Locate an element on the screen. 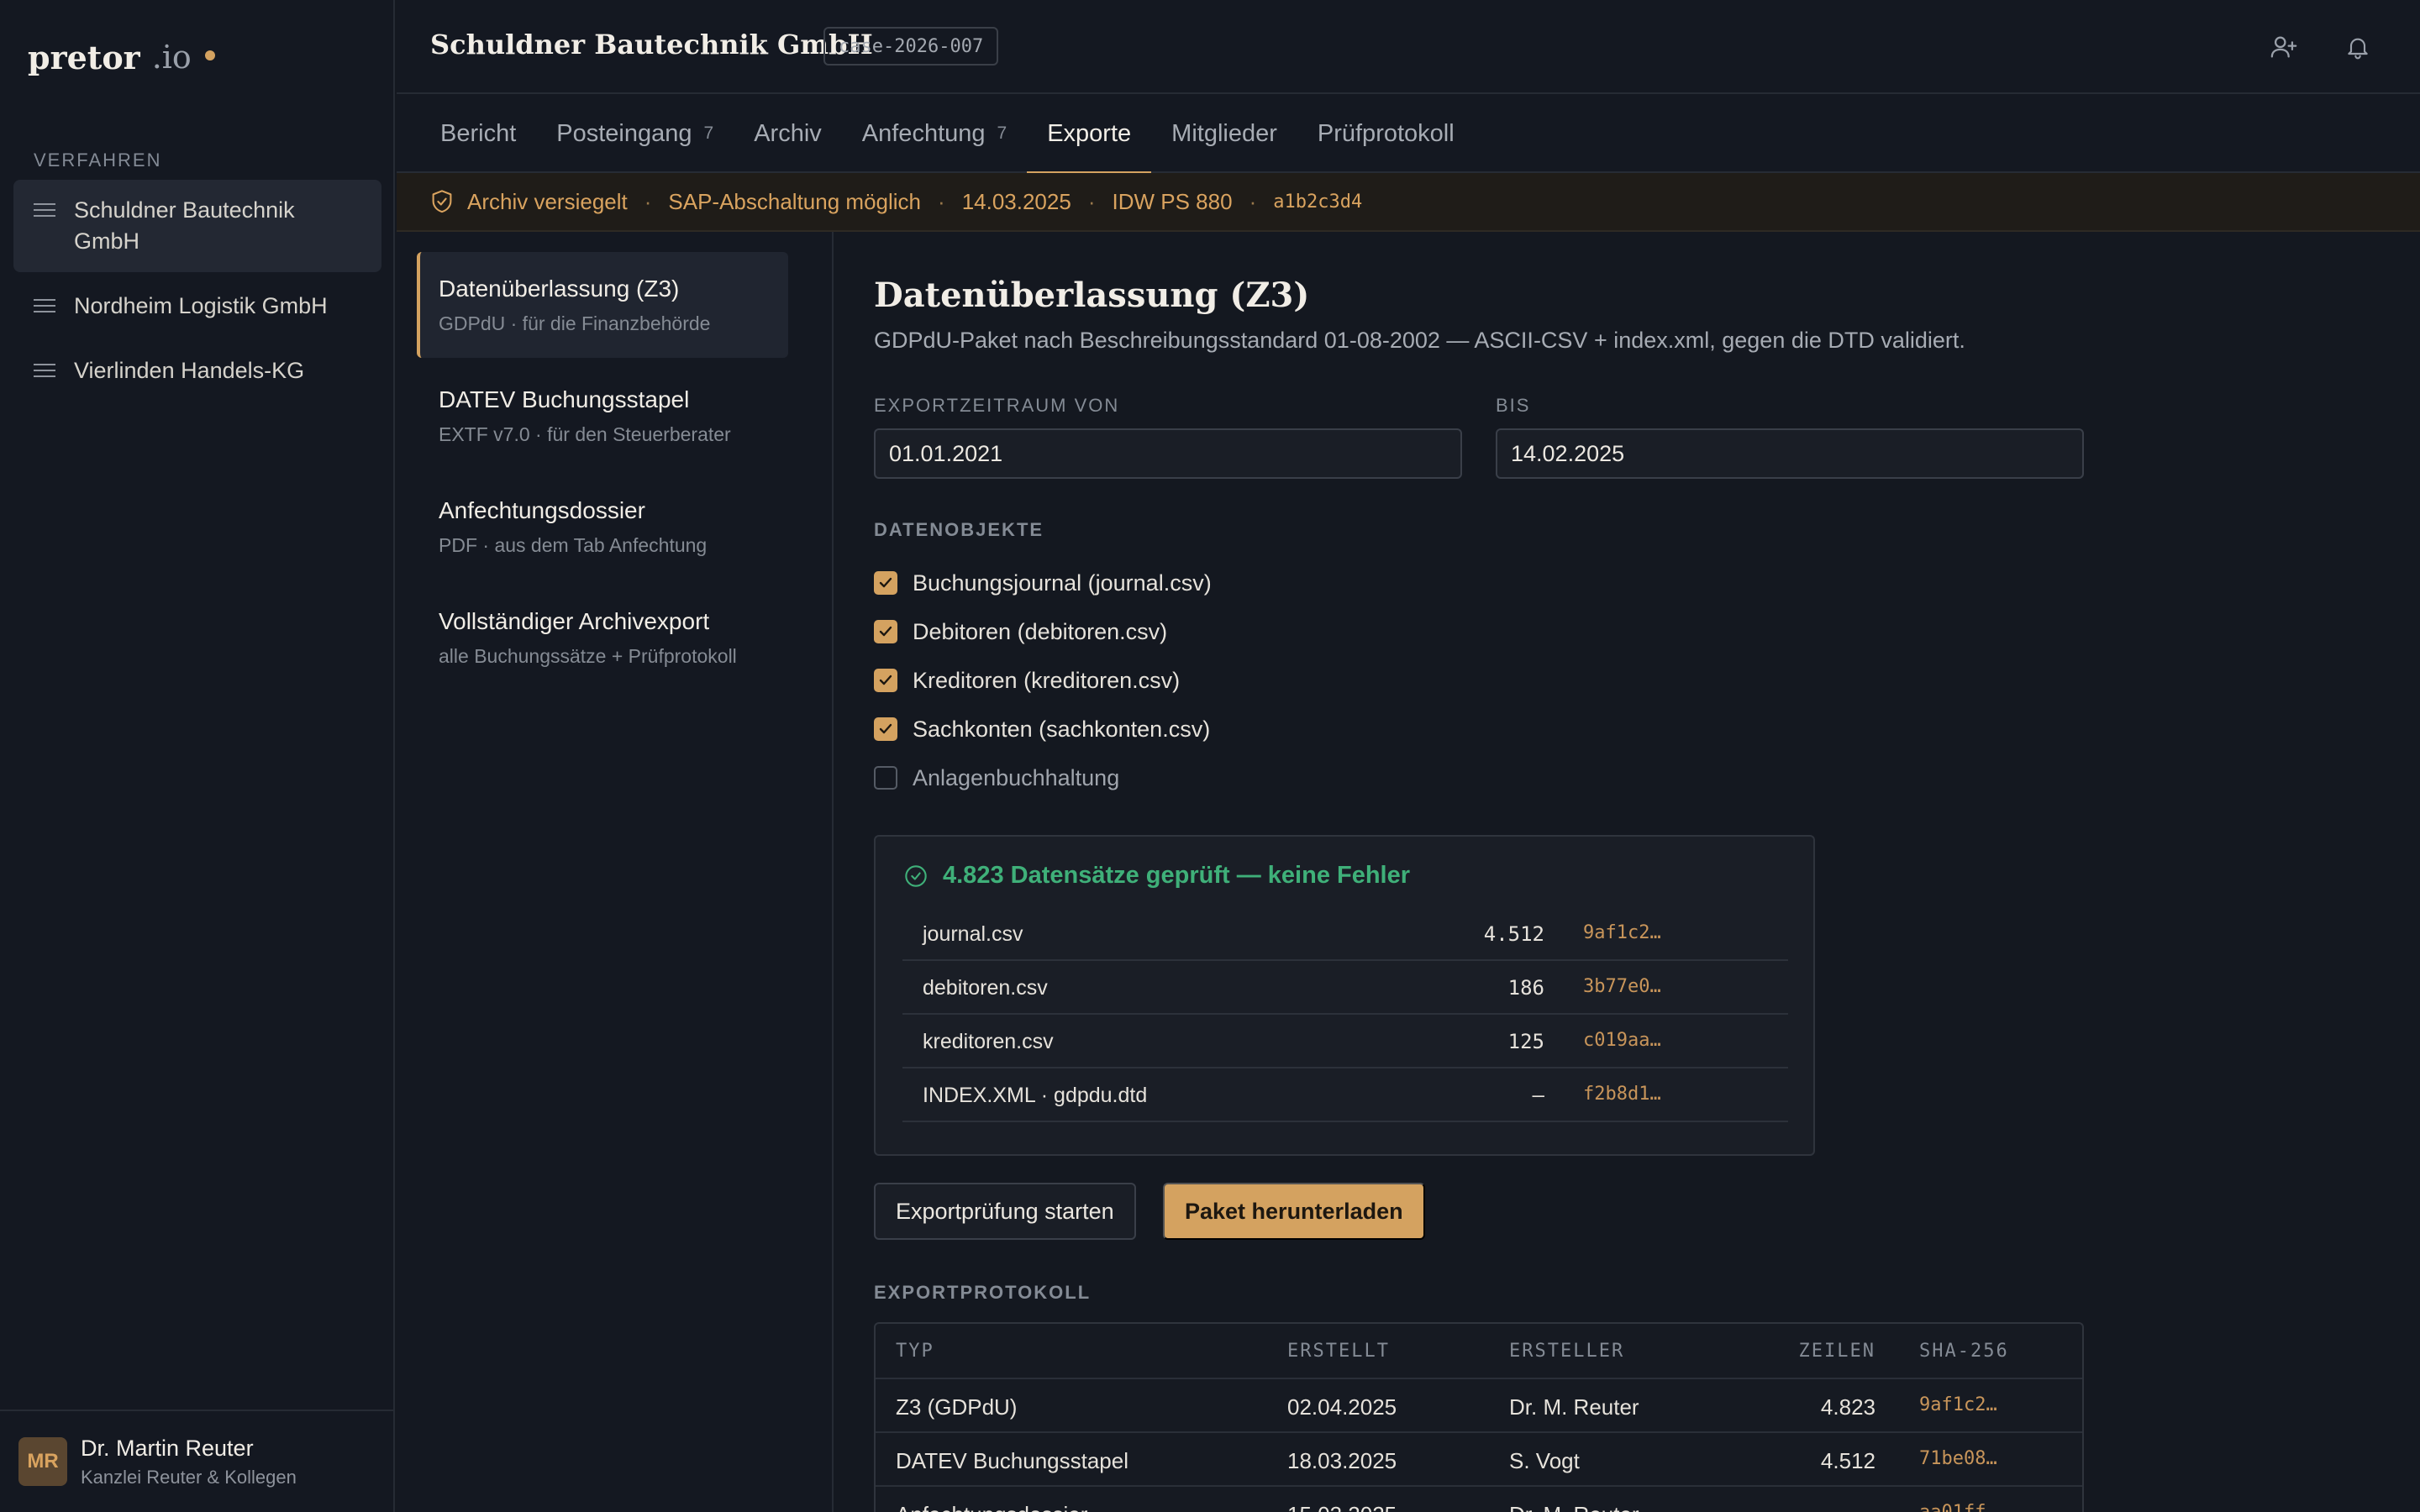 The width and height of the screenshot is (2420, 1512). log-type: Anfechtungsdossier is located at coordinates (992, 1507).